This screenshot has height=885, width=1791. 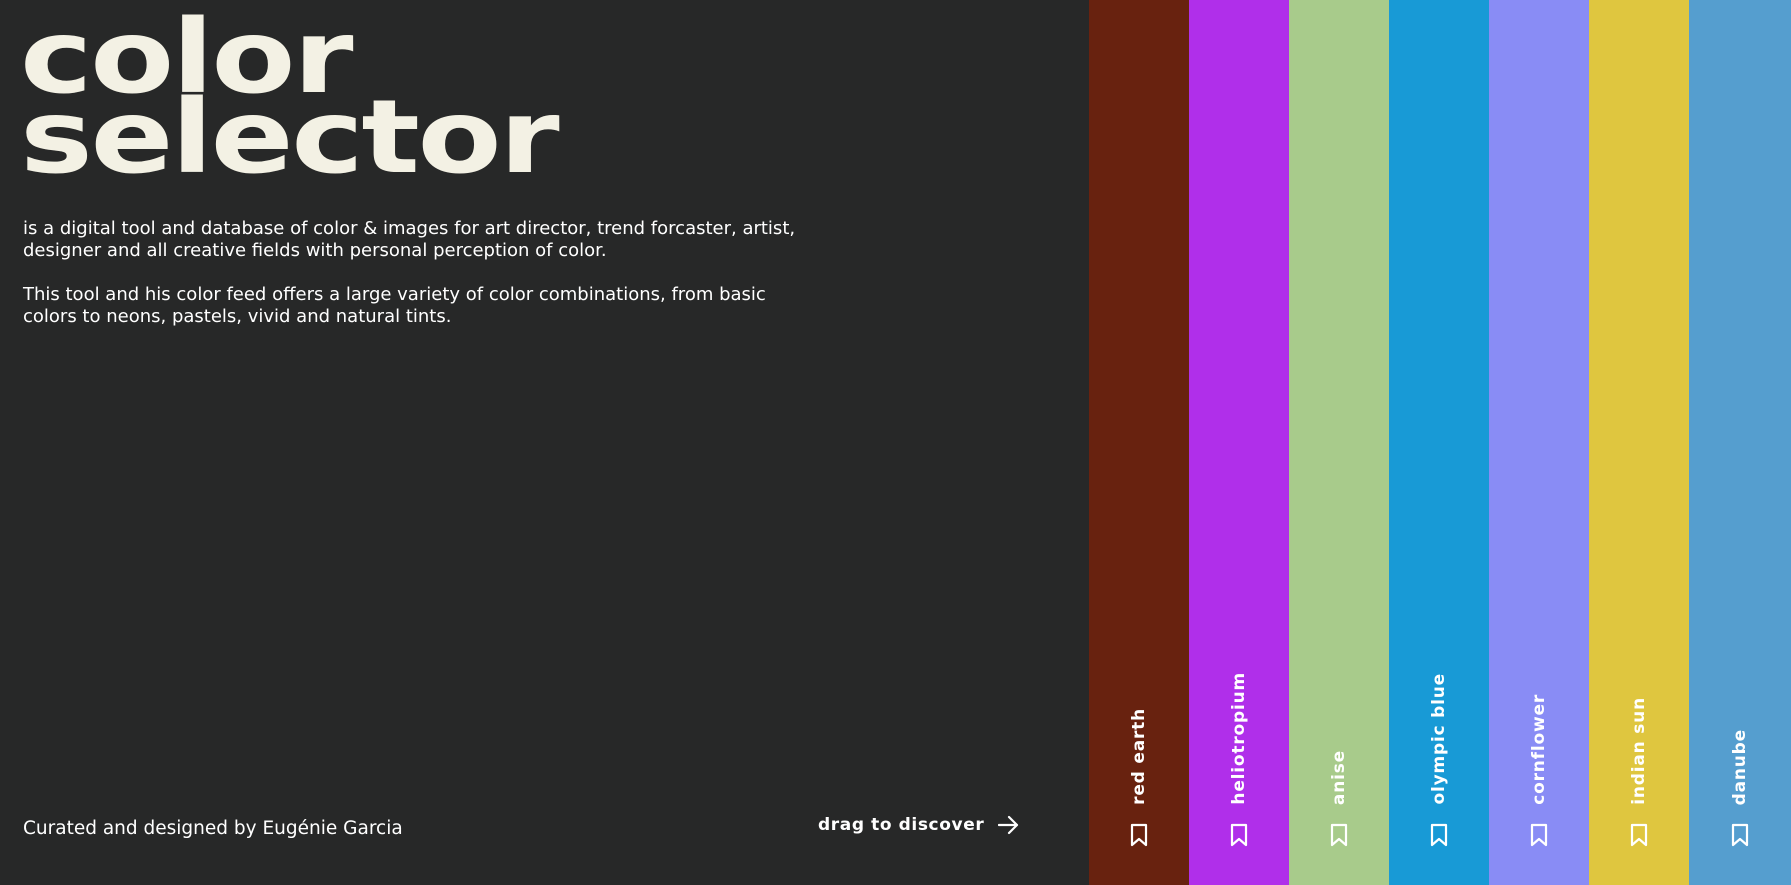 What do you see at coordinates (1639, 751) in the screenshot?
I see `swatch-label: indian sun` at bounding box center [1639, 751].